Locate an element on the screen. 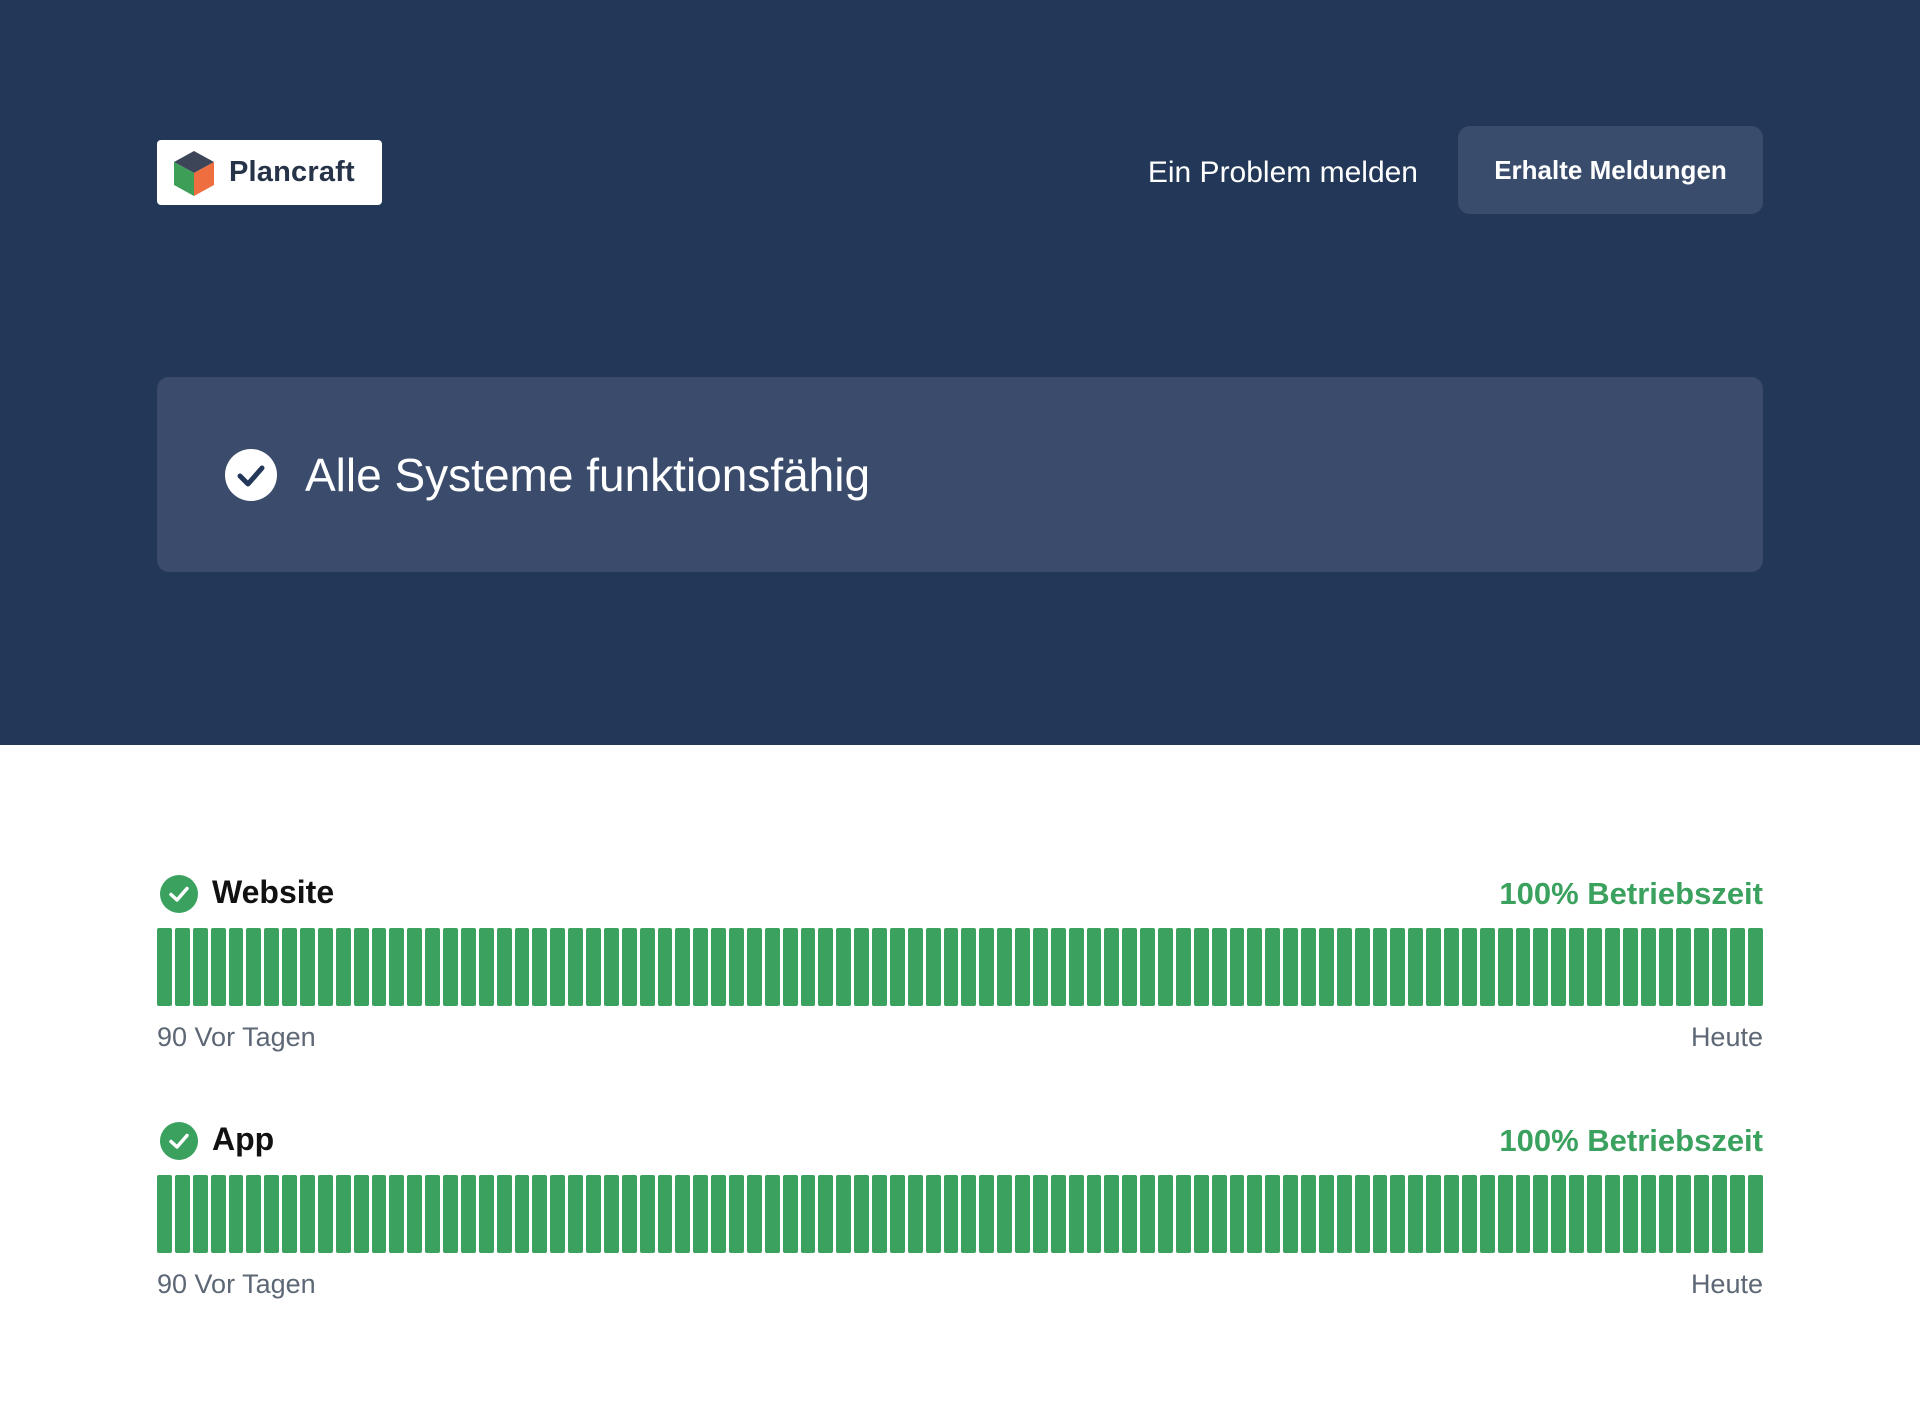 This screenshot has height=1415, width=1920. subscribe-button: Erhalte Meldungen is located at coordinates (1610, 170).